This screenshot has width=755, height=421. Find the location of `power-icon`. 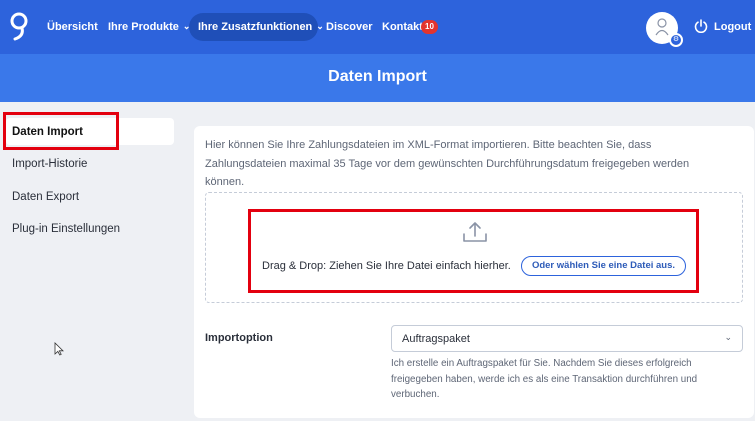

power-icon is located at coordinates (701, 26).